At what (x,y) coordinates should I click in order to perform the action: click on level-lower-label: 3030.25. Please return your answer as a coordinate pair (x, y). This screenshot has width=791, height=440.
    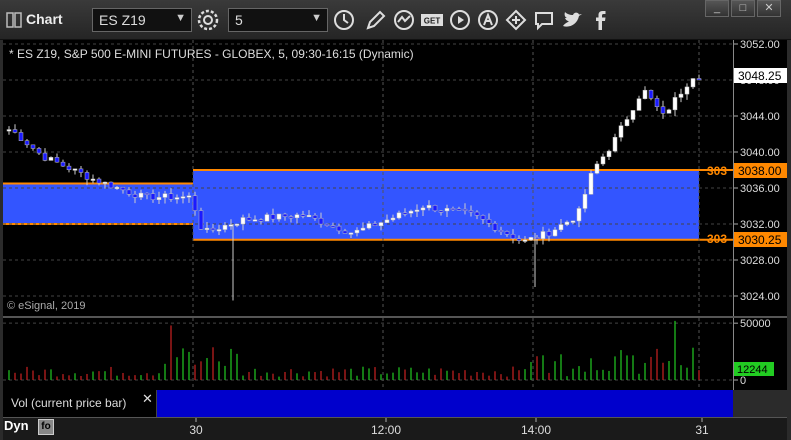
    Looking at the image, I should click on (760, 240).